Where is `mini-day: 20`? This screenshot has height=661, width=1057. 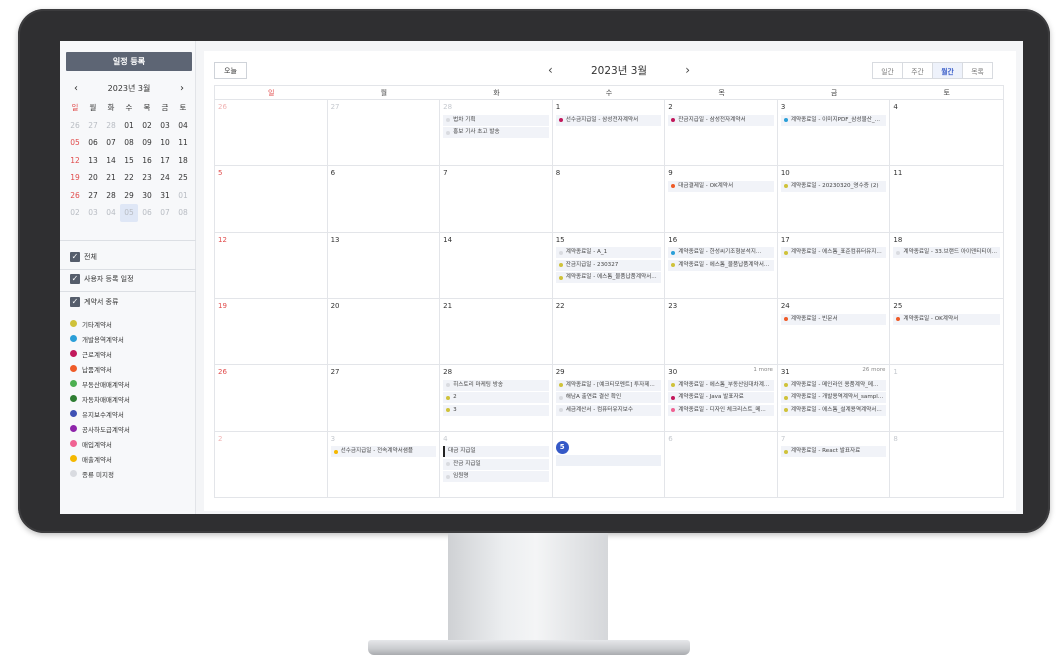
mini-day: 20 is located at coordinates (93, 178).